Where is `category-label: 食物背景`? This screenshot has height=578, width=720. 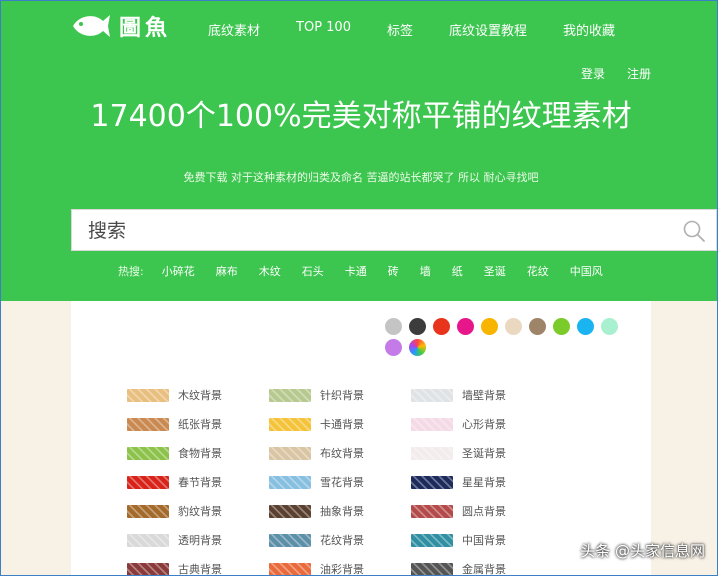 category-label: 食物背景 is located at coordinates (200, 453).